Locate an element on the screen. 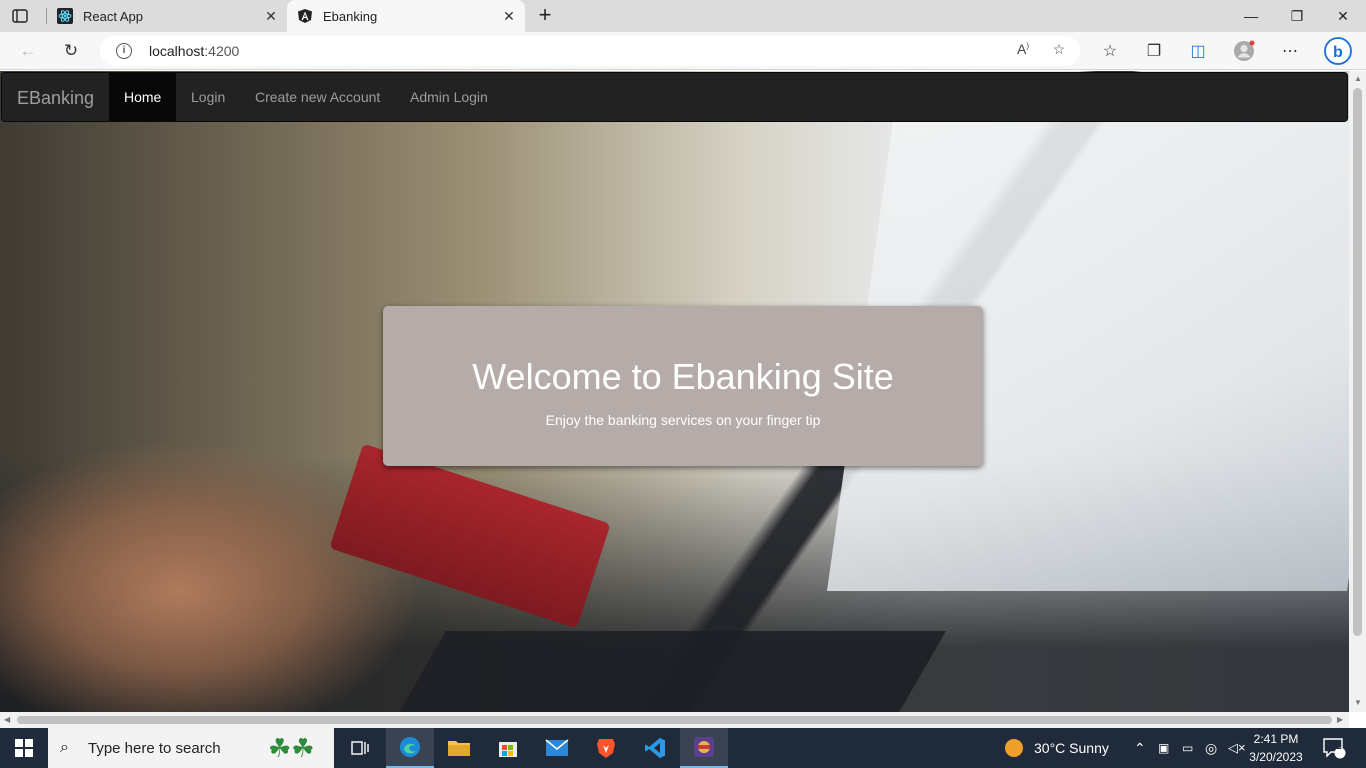 The width and height of the screenshot is (1366, 768). vertical-scrollbar: ▲ ▼ is located at coordinates (1357, 391).